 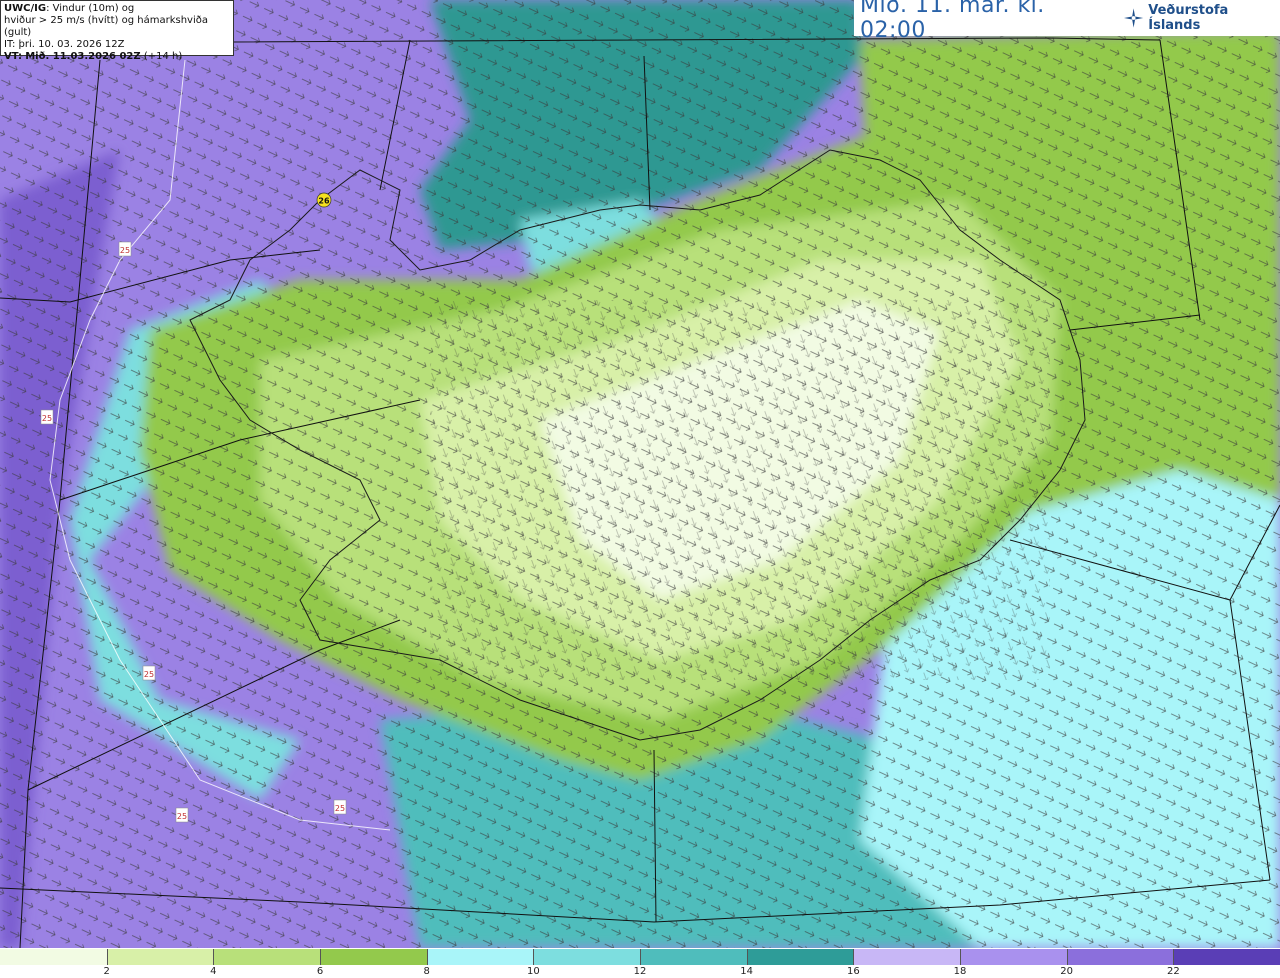 I want to click on gust-label-2: 25, so click(x=47, y=417).